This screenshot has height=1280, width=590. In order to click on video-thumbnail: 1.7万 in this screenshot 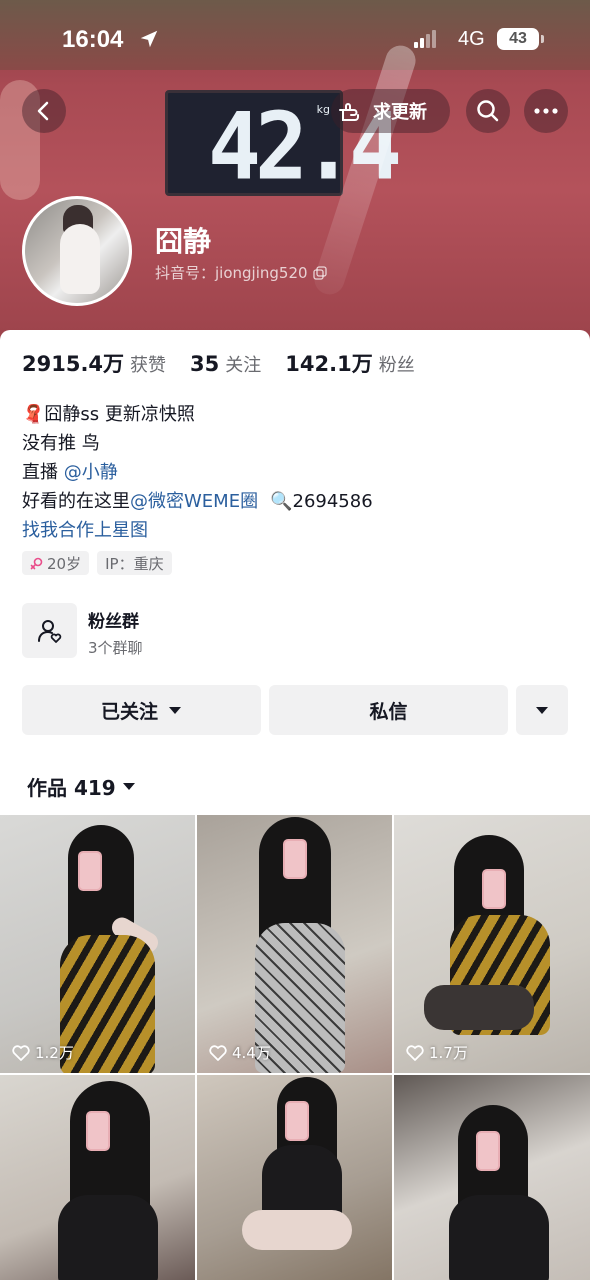, I will do `click(492, 944)`.